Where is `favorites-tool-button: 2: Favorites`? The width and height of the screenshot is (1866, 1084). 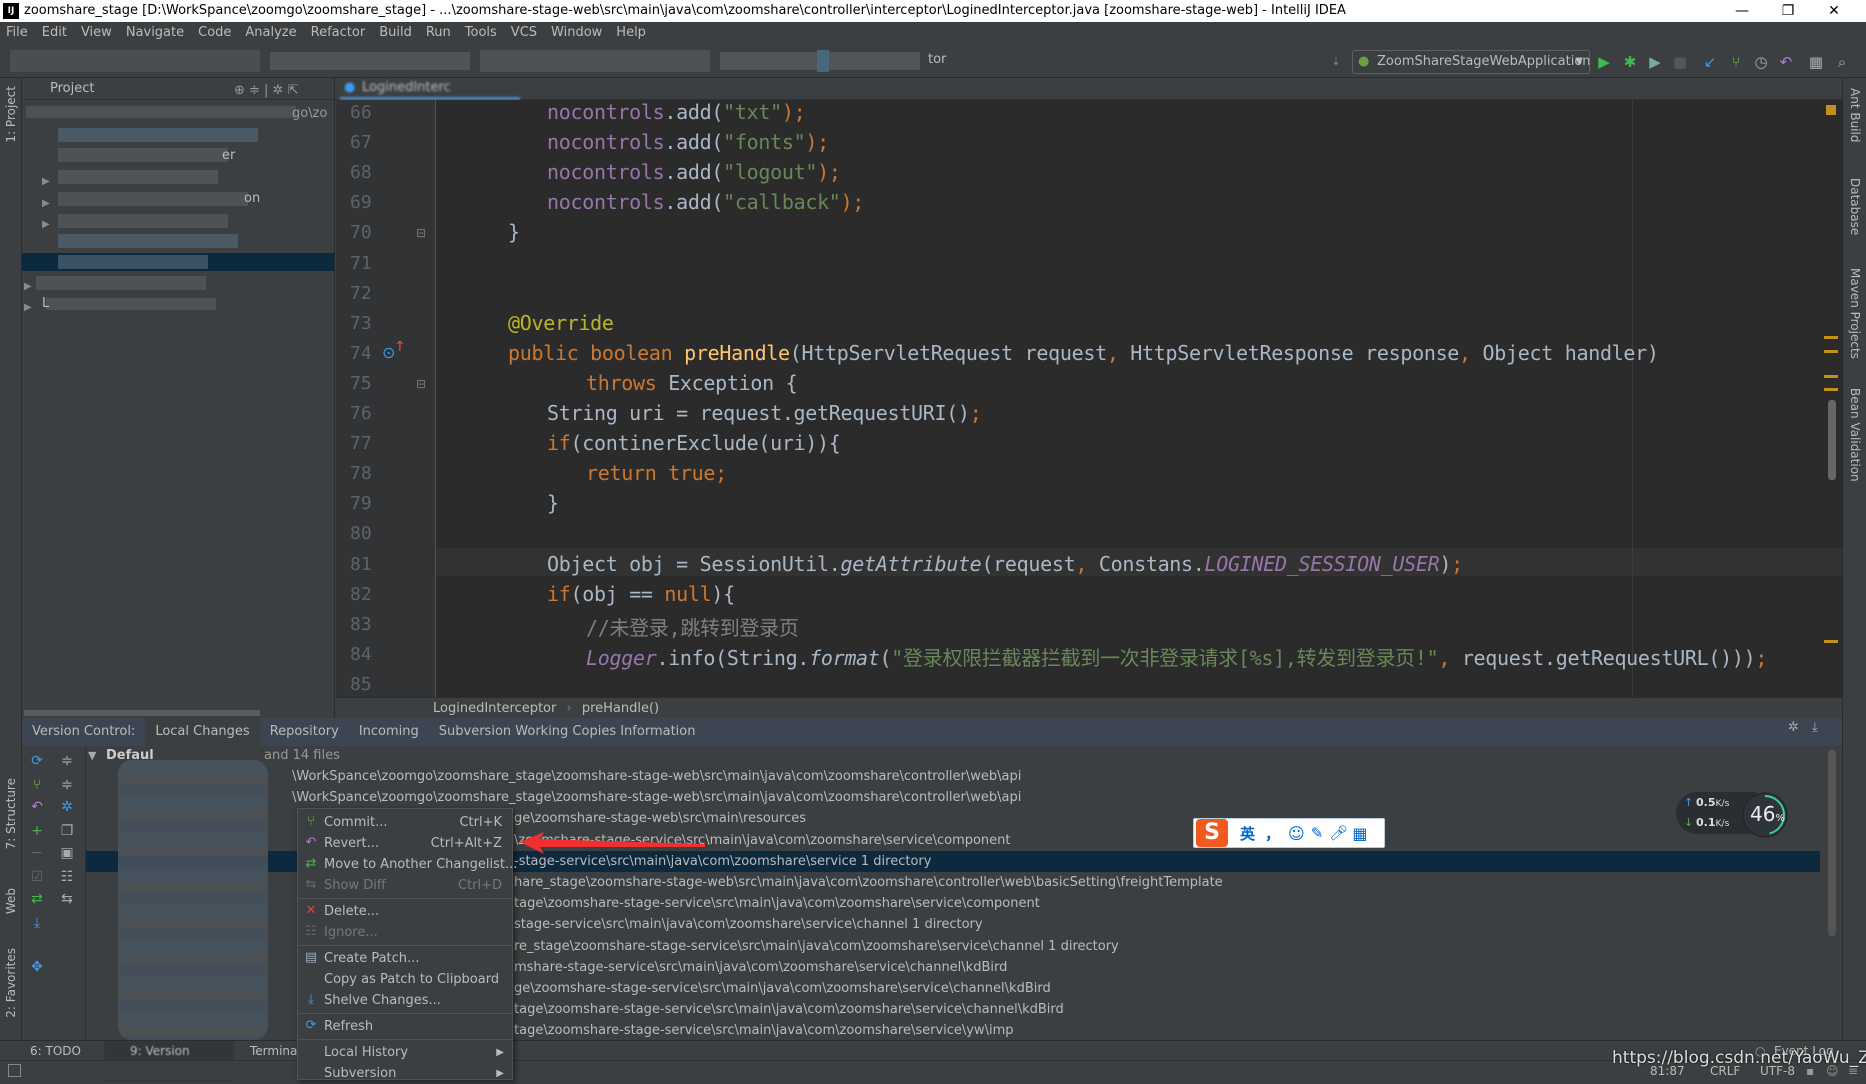
favorites-tool-button: 2: Favorites is located at coordinates (11, 983).